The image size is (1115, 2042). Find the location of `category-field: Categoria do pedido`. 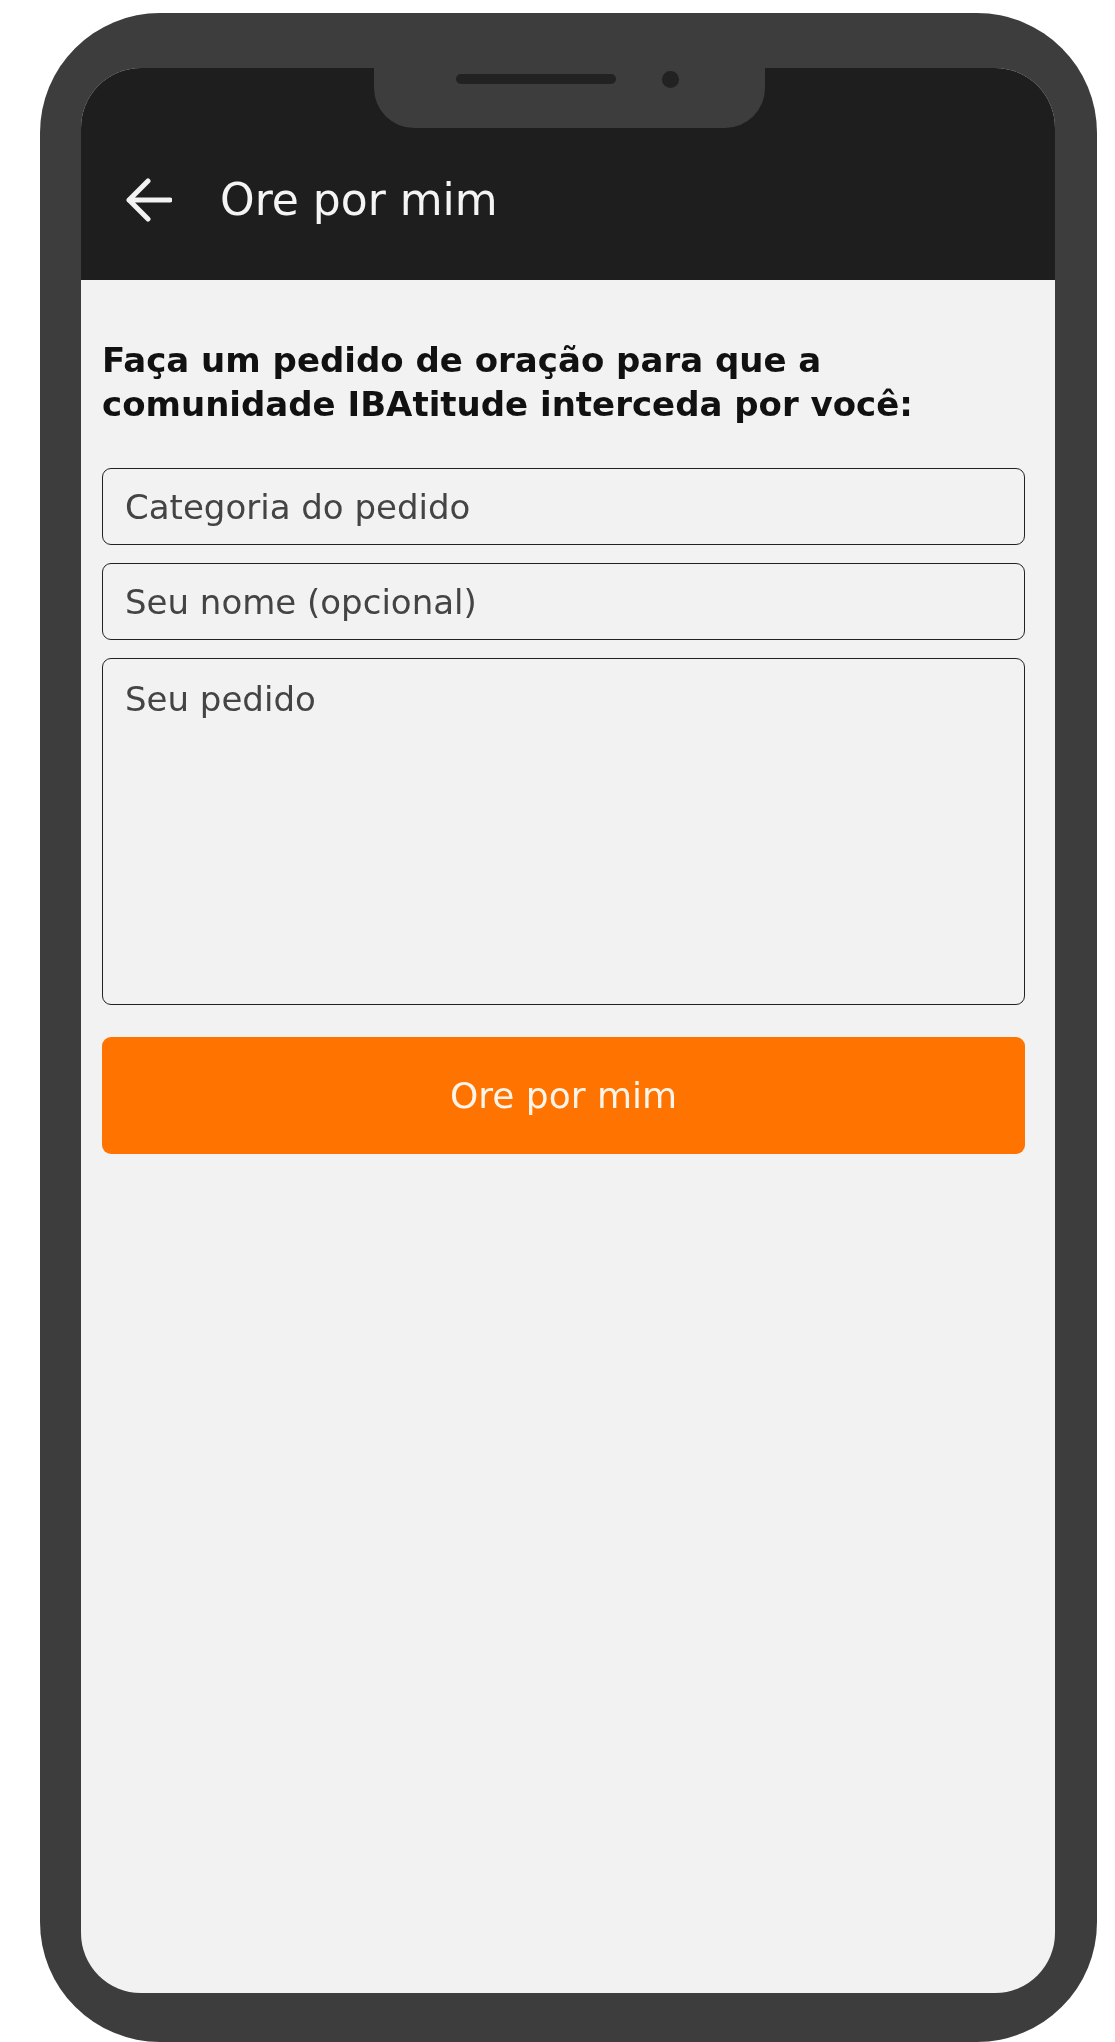

category-field: Categoria do pedido is located at coordinates (563, 507).